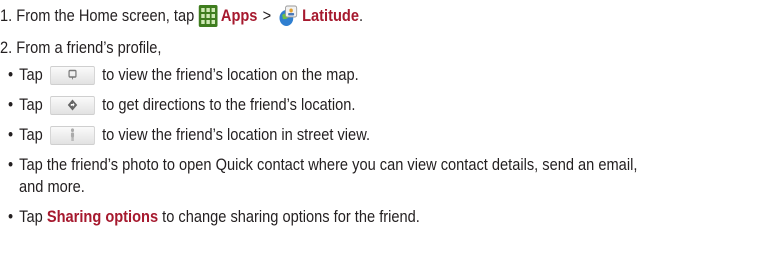 This screenshot has width=779, height=267. I want to click on apps-grid-icon, so click(208, 16).